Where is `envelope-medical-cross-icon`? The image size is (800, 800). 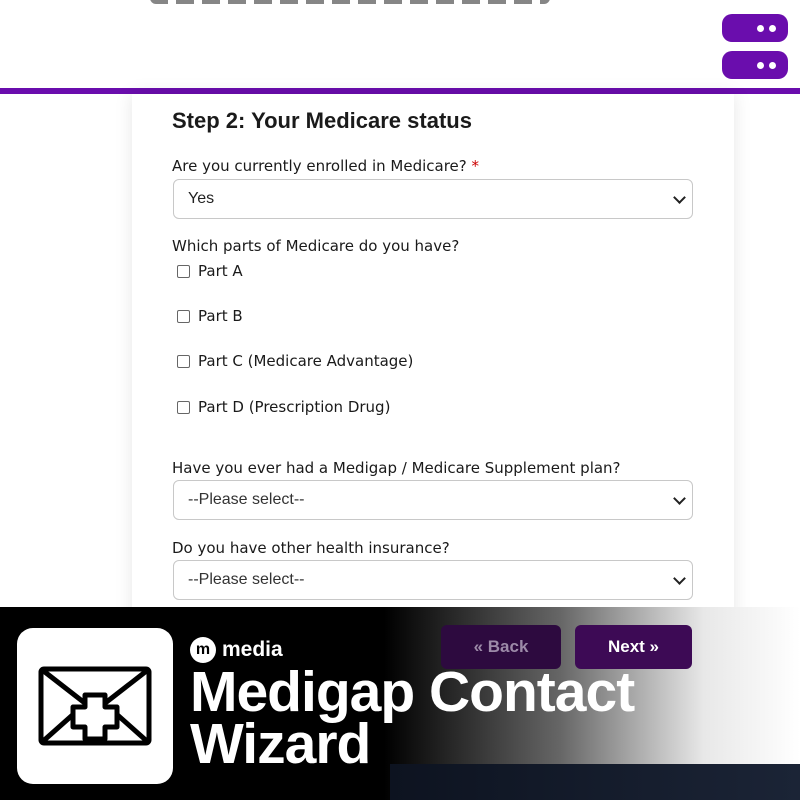
envelope-medical-cross-icon is located at coordinates (95, 706).